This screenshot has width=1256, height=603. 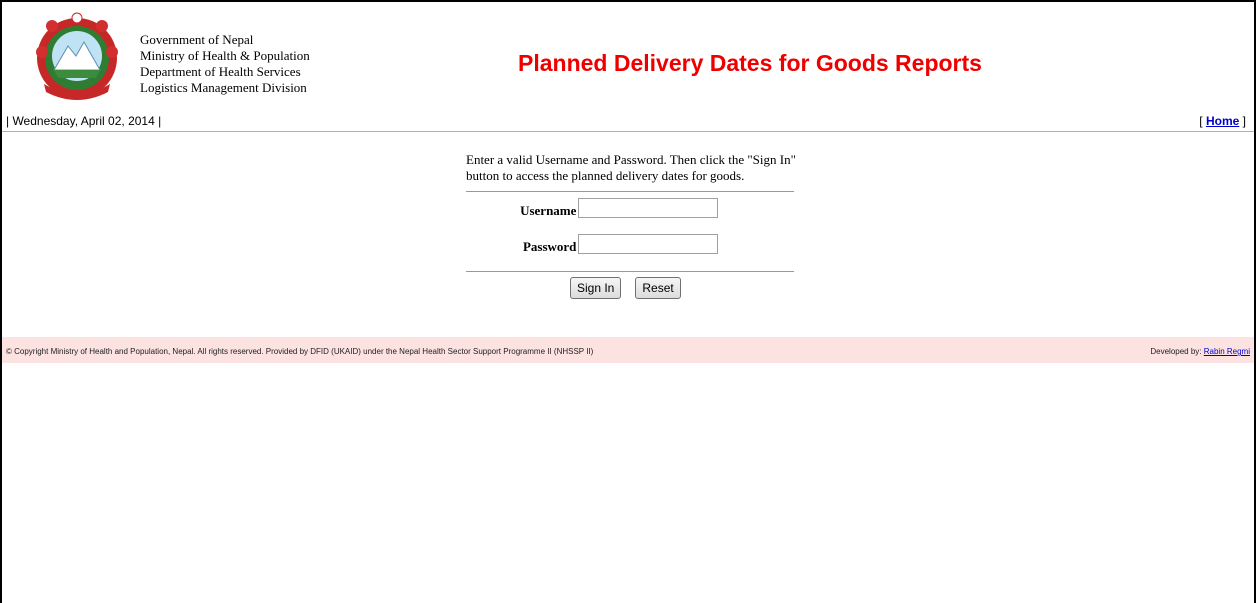 I want to click on gov-line-1: Government of Nepal, so click(x=197, y=39).